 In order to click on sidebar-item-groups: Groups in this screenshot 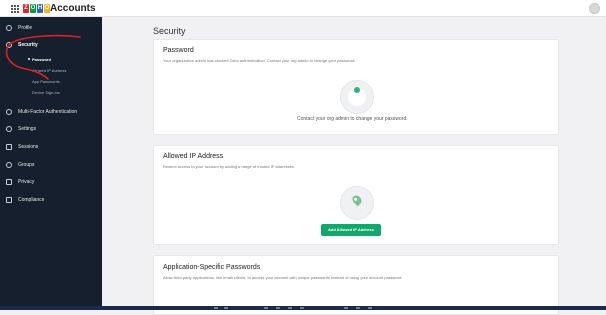, I will do `click(20, 165)`.